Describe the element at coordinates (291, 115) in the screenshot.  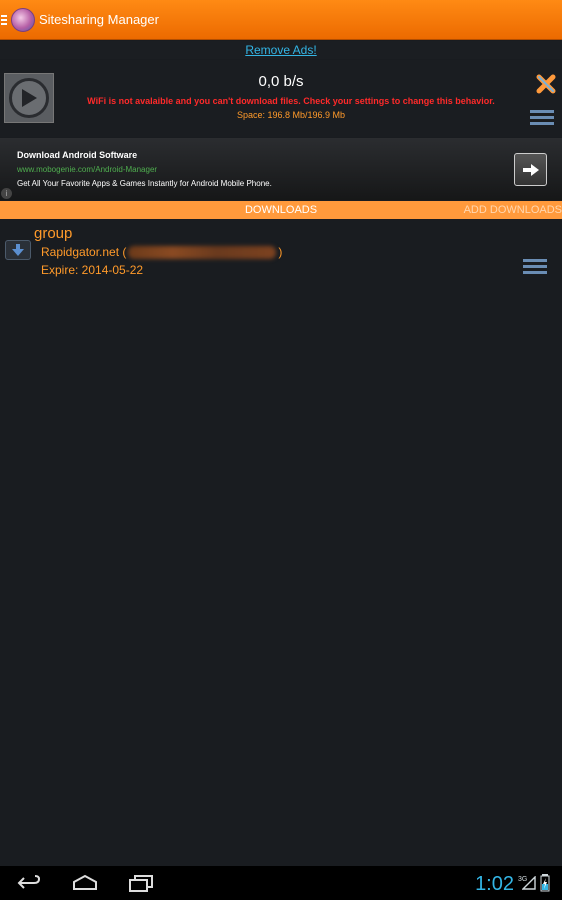
I see `storage-space: Space: 196.8 Mb/196.9 Mb` at that location.